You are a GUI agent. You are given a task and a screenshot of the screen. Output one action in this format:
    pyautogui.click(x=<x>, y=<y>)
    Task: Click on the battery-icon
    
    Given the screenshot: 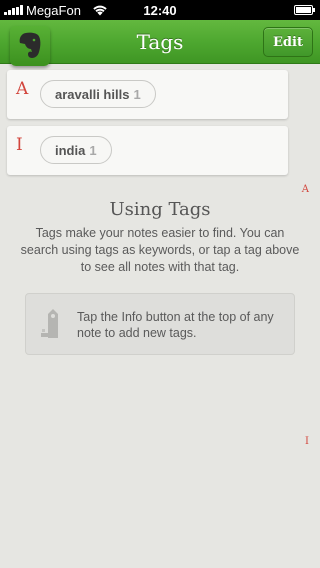 What is the action you would take?
    pyautogui.click(x=304, y=10)
    